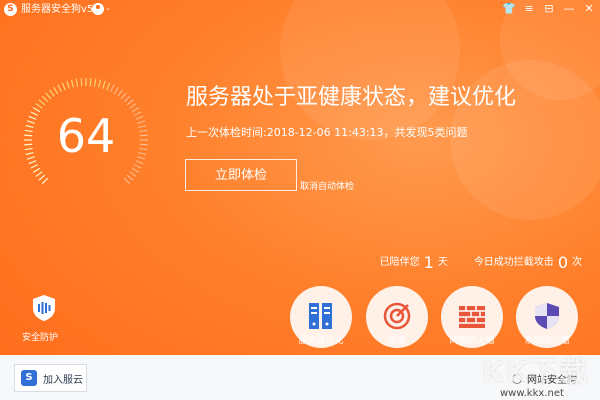 This screenshot has width=600, height=400. I want to click on shield-waves-icon, so click(44, 308).